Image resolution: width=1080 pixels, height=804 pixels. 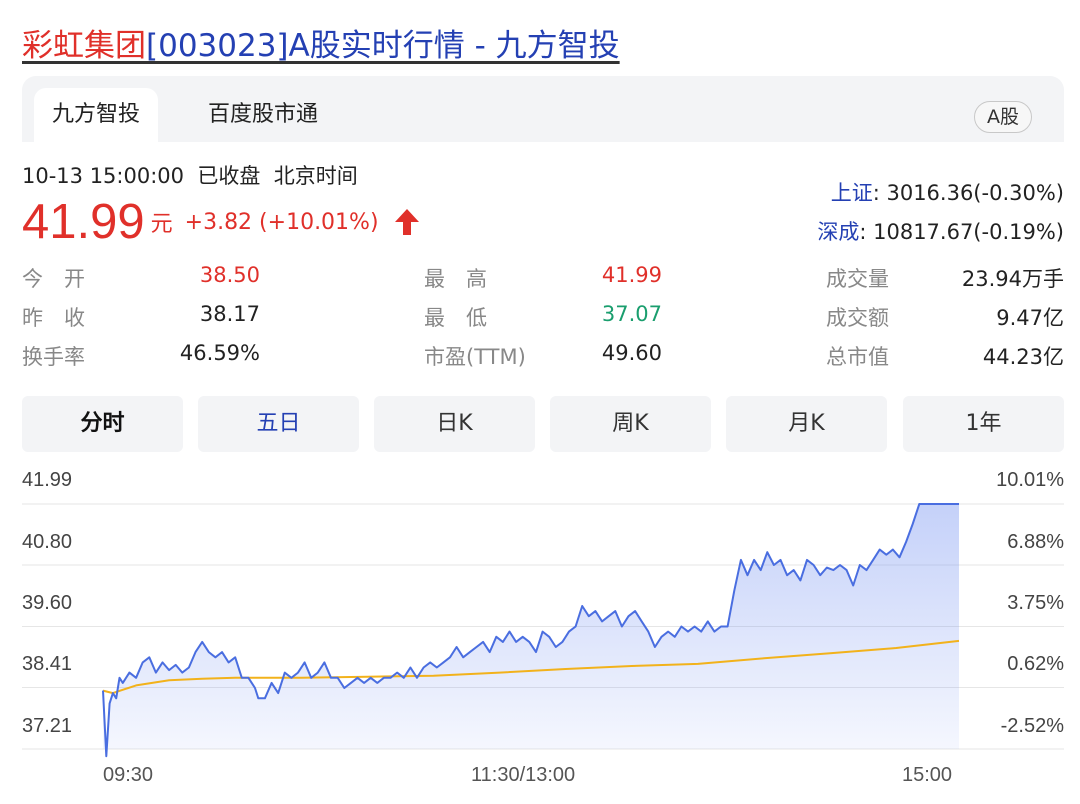 What do you see at coordinates (1030, 480) in the screenshot?
I see `y-pct-tick-label: 10.01%` at bounding box center [1030, 480].